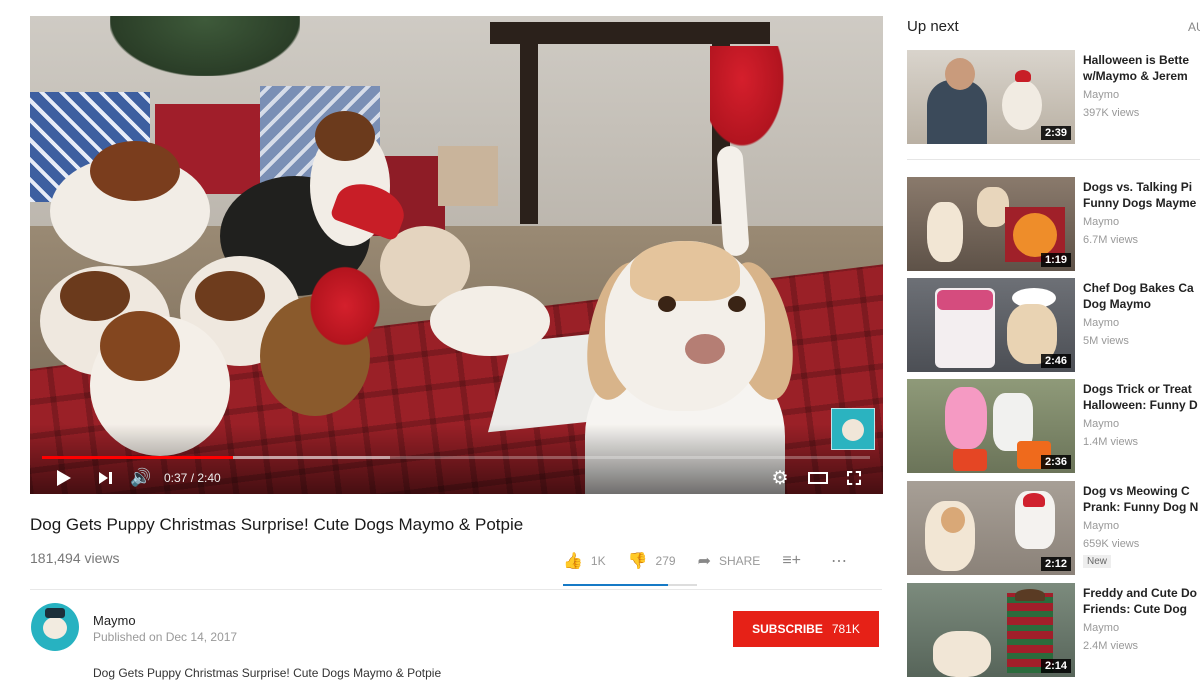  Describe the element at coordinates (1055, 260) in the screenshot. I see `video-duration: 1:19` at that location.